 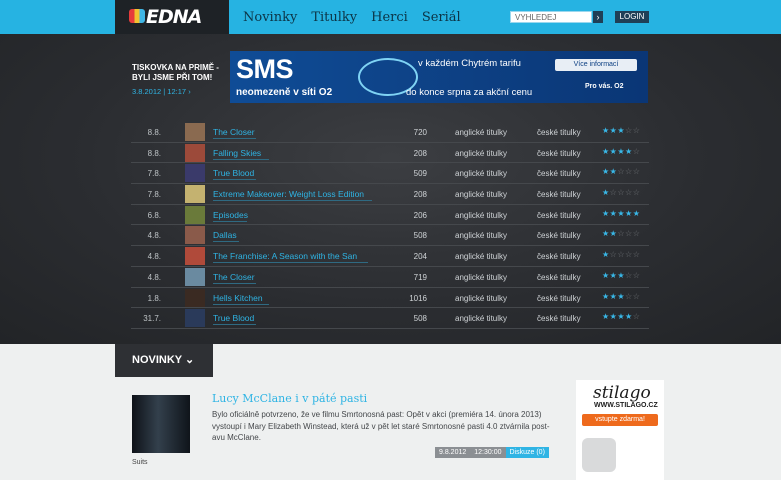 I want to click on row-title: Hells Kitchen, so click(x=238, y=298).